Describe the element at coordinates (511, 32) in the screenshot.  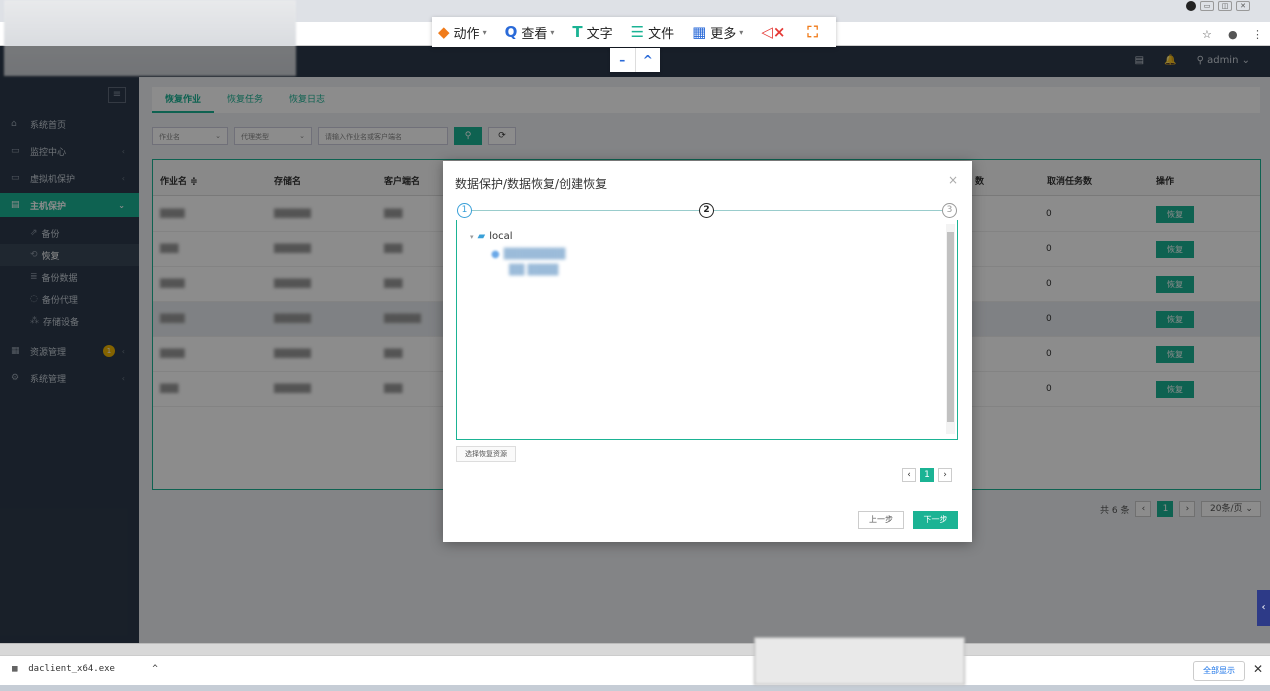
I see `search-icon: Q` at that location.